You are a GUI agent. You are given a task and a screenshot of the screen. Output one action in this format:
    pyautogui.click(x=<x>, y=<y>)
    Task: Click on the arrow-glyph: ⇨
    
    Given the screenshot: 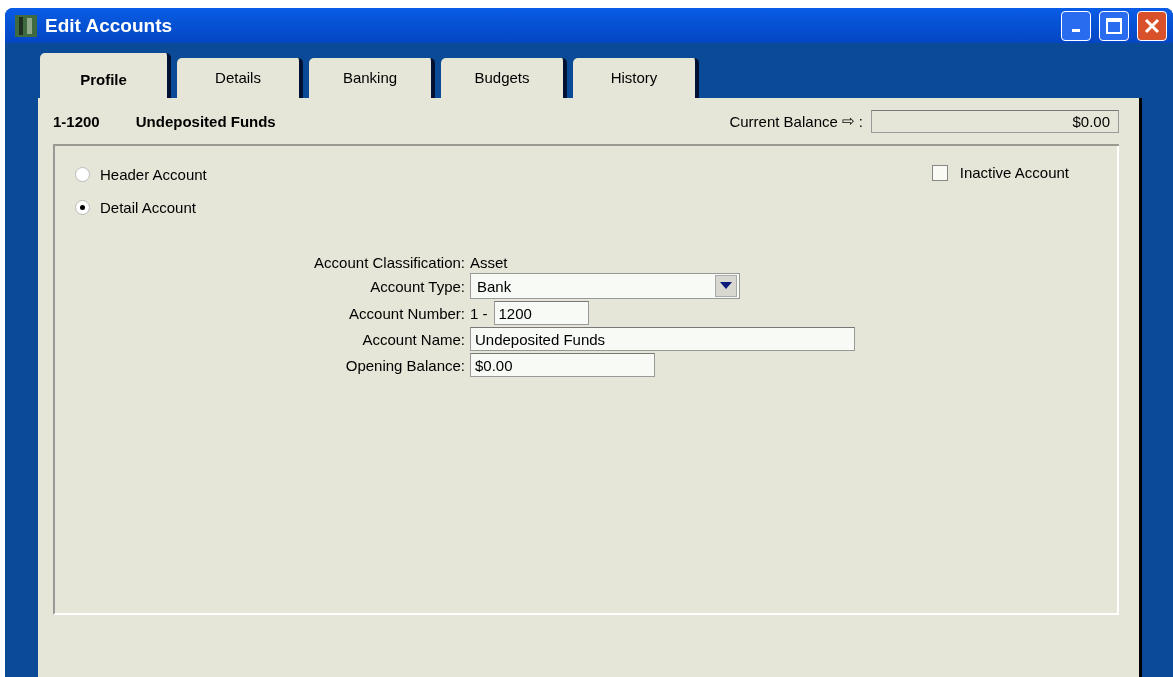 What is the action you would take?
    pyautogui.click(x=848, y=121)
    